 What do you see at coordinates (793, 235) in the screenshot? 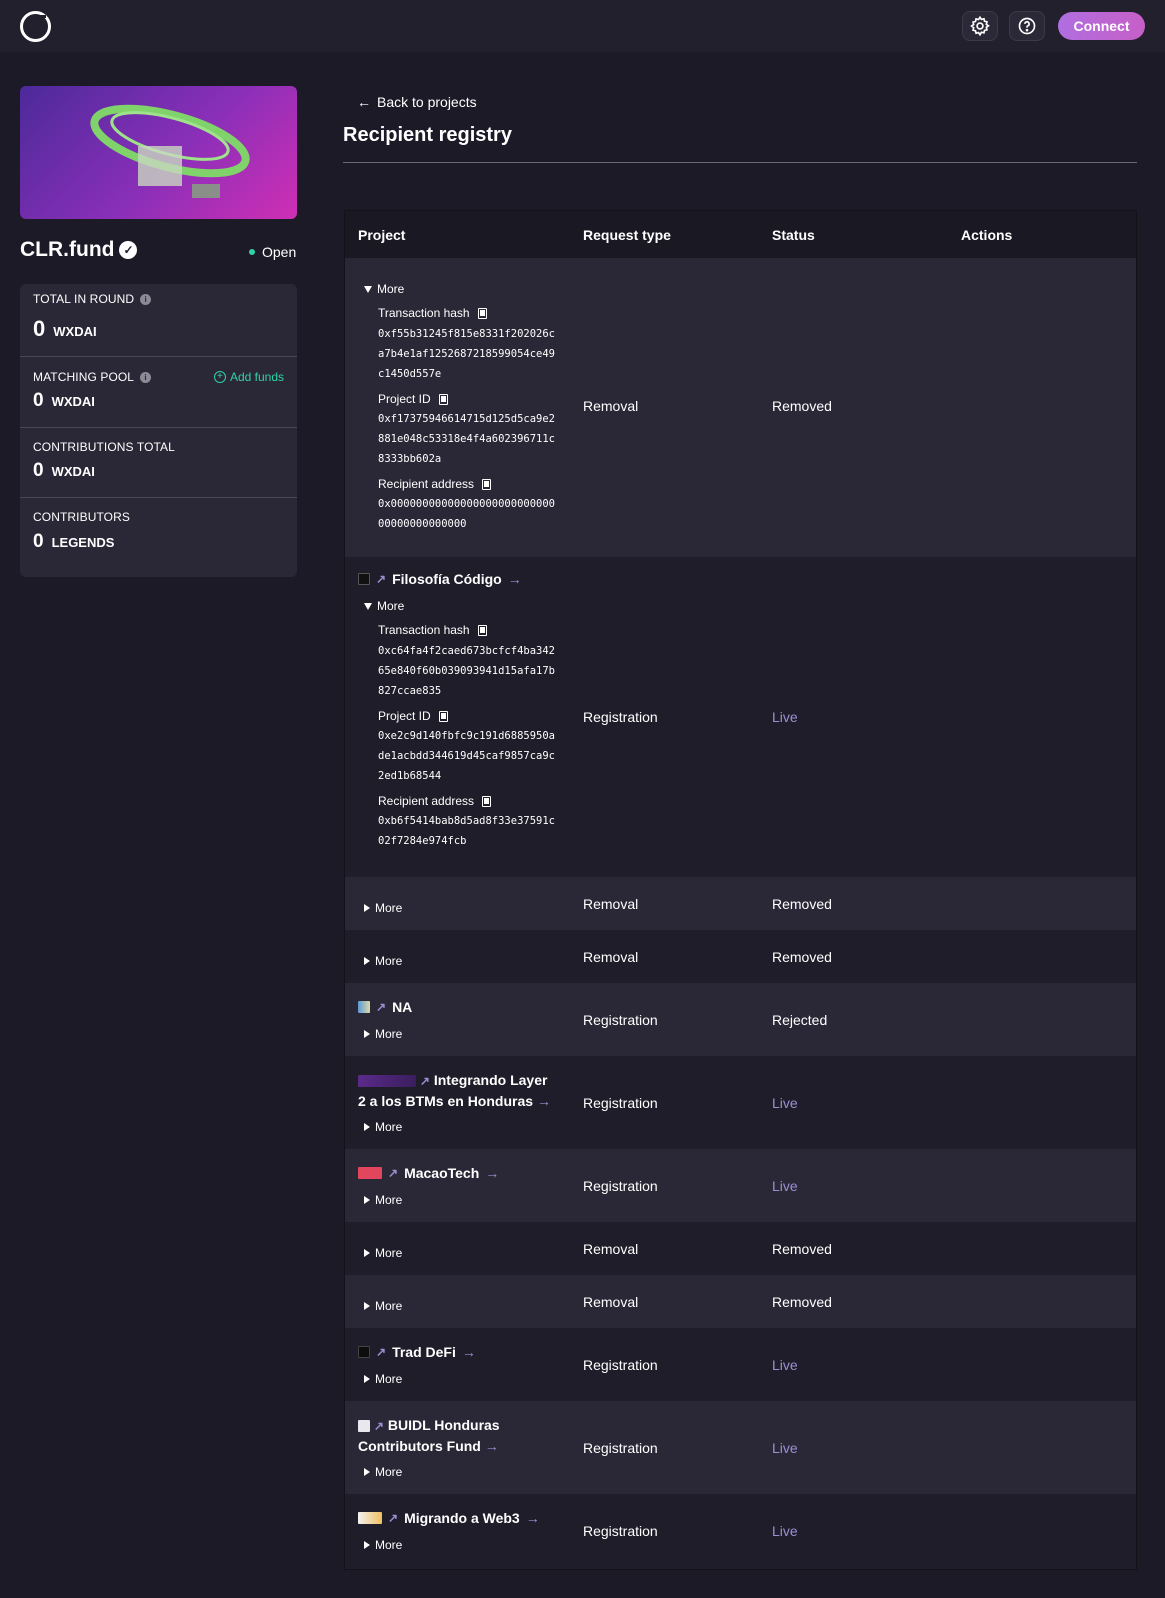
I see `column-header-status: Status` at bounding box center [793, 235].